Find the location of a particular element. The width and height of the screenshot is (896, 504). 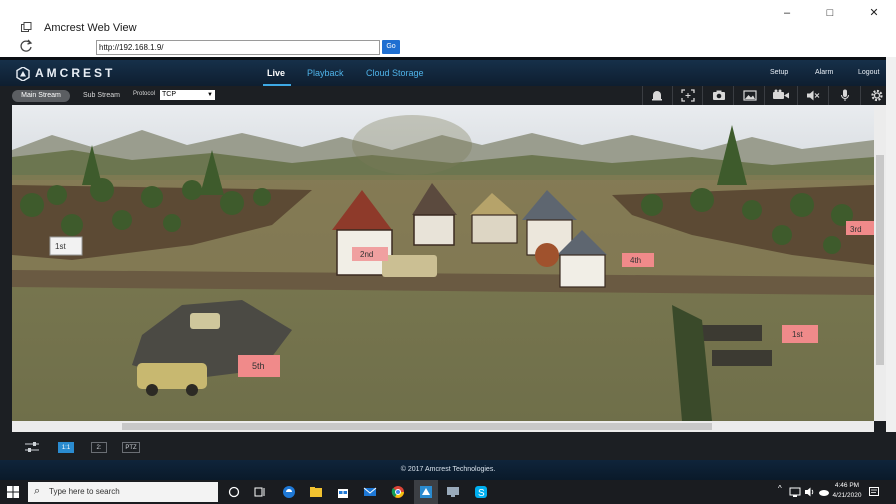

protocol-label: Protocol is located at coordinates (144, 94).